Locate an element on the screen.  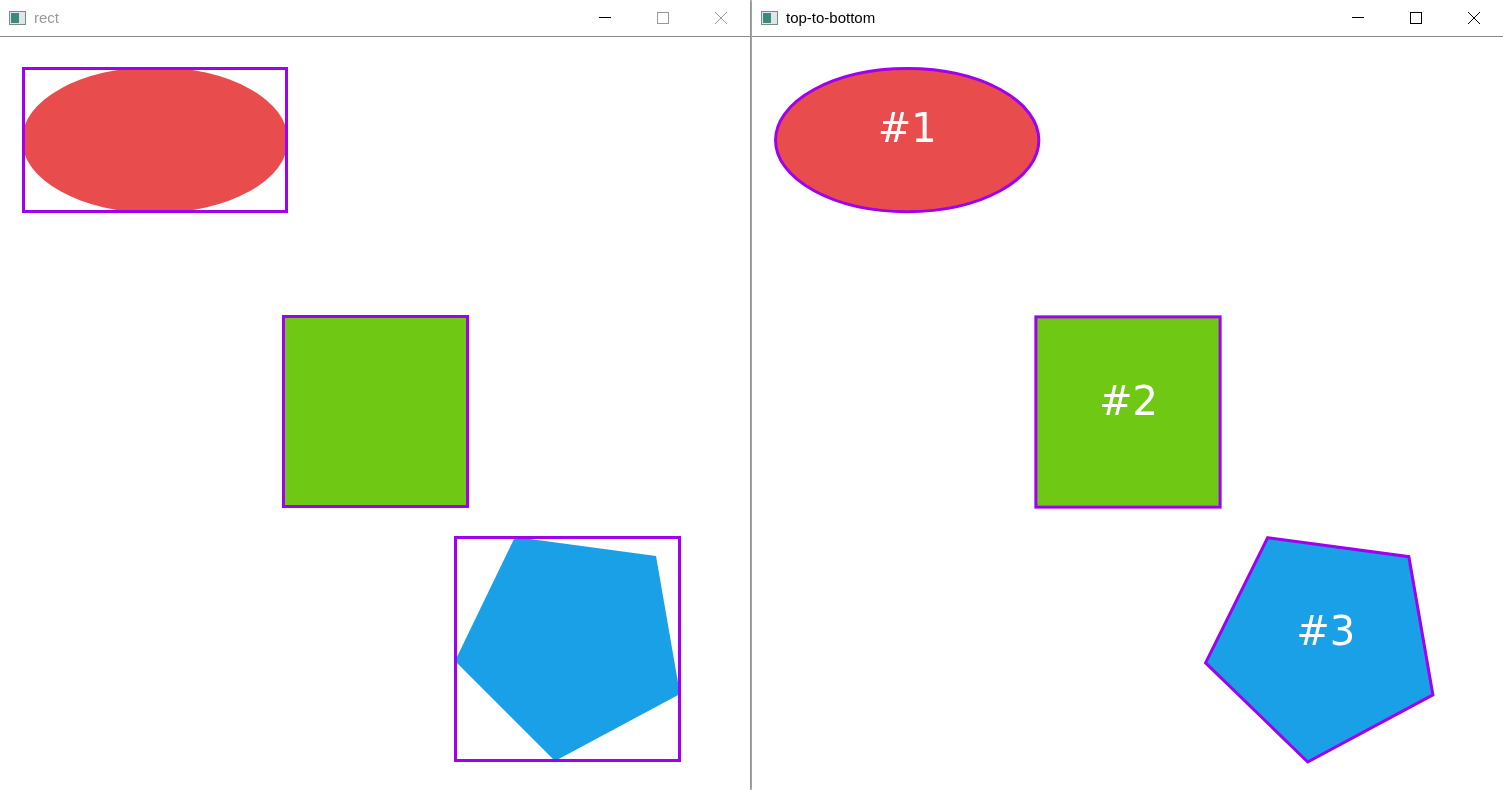
shape-label: #1 is located at coordinates (907, 128).